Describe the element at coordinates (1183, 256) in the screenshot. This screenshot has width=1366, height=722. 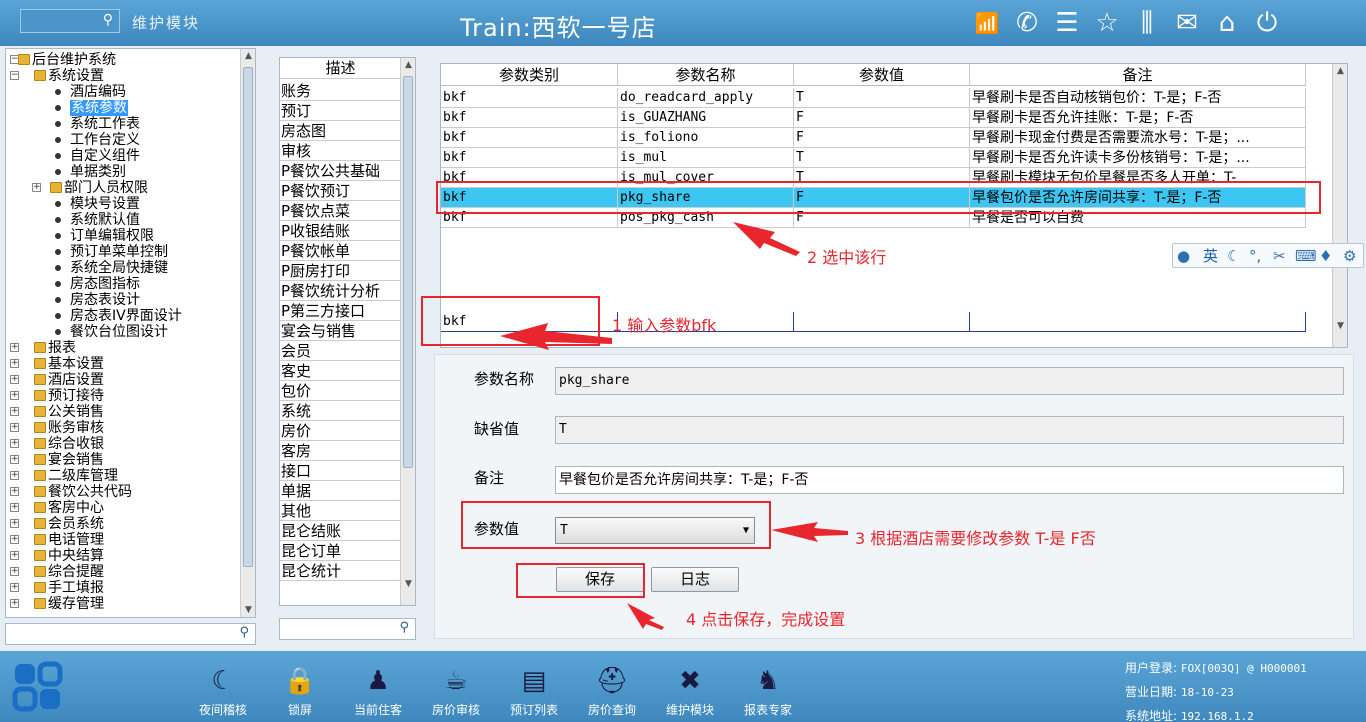
I see `ime-logo-icon: ●` at that location.